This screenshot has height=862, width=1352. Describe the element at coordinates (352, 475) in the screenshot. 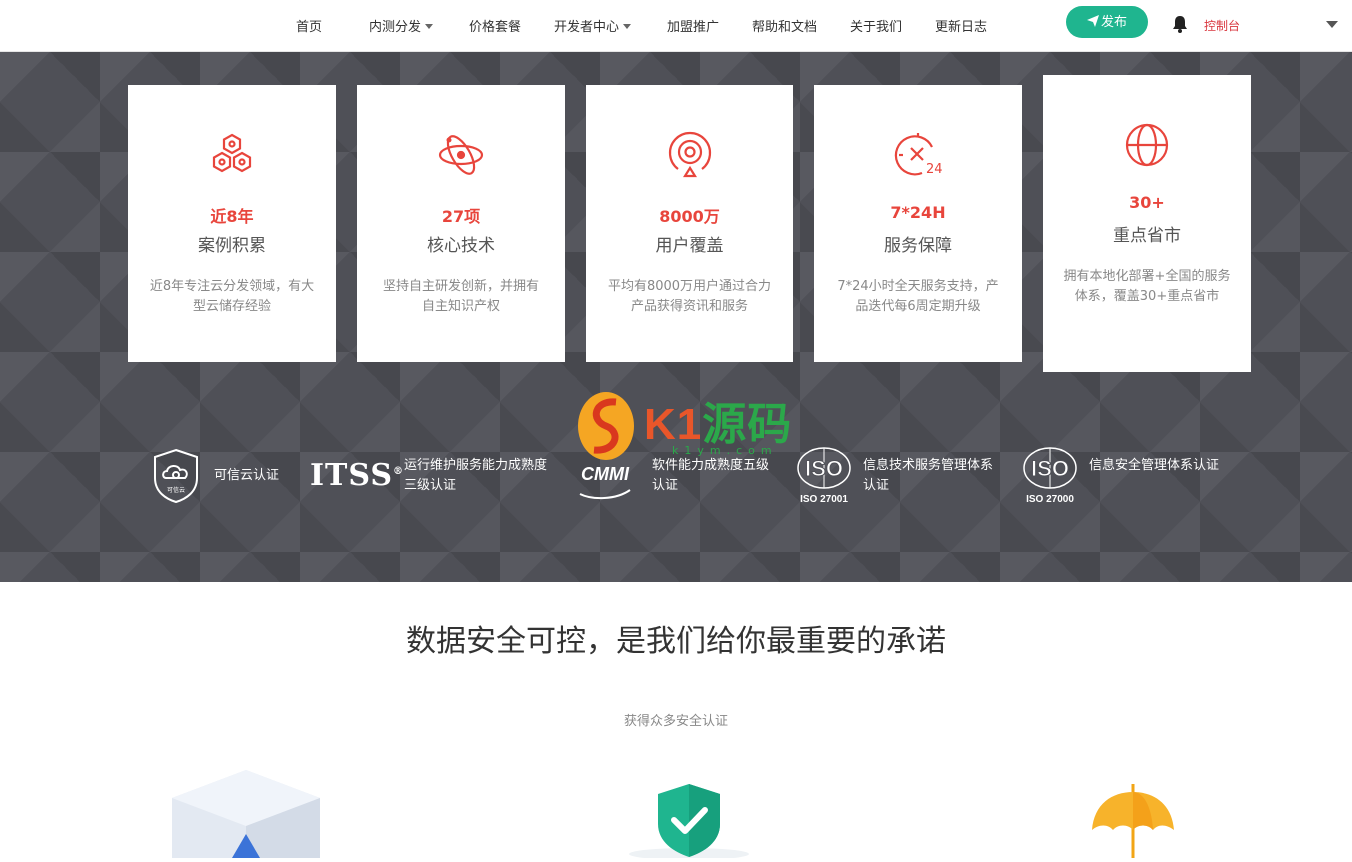

I see `itss-logo-text: ITSS` at that location.